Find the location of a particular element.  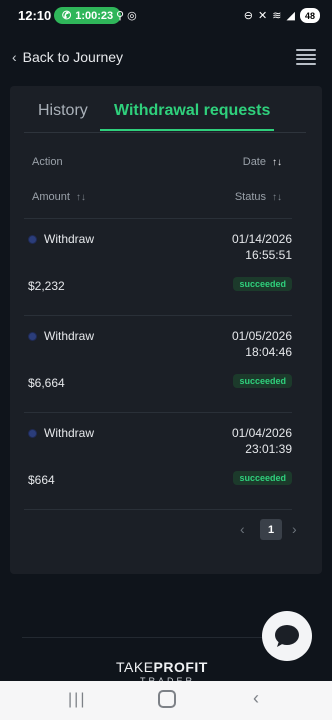

header-status-sort: Status ↑↓ is located at coordinates (258, 197).